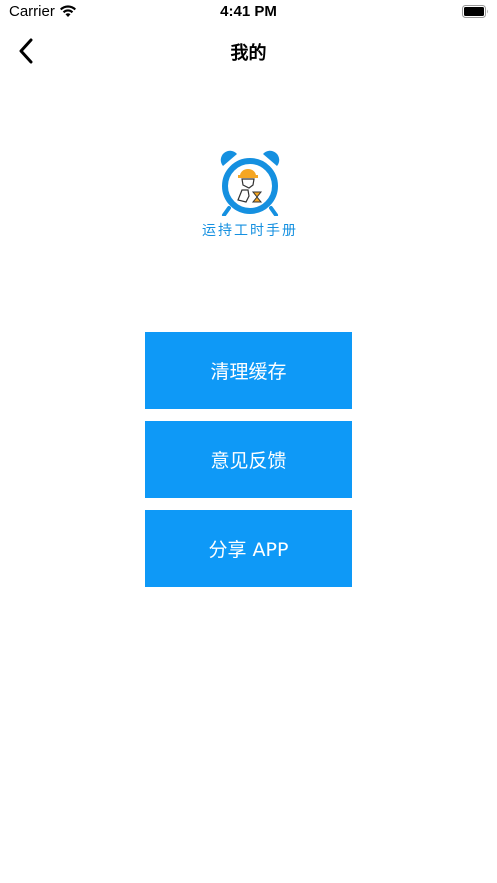  I want to click on status-time: 4:41 PM, so click(248, 11).